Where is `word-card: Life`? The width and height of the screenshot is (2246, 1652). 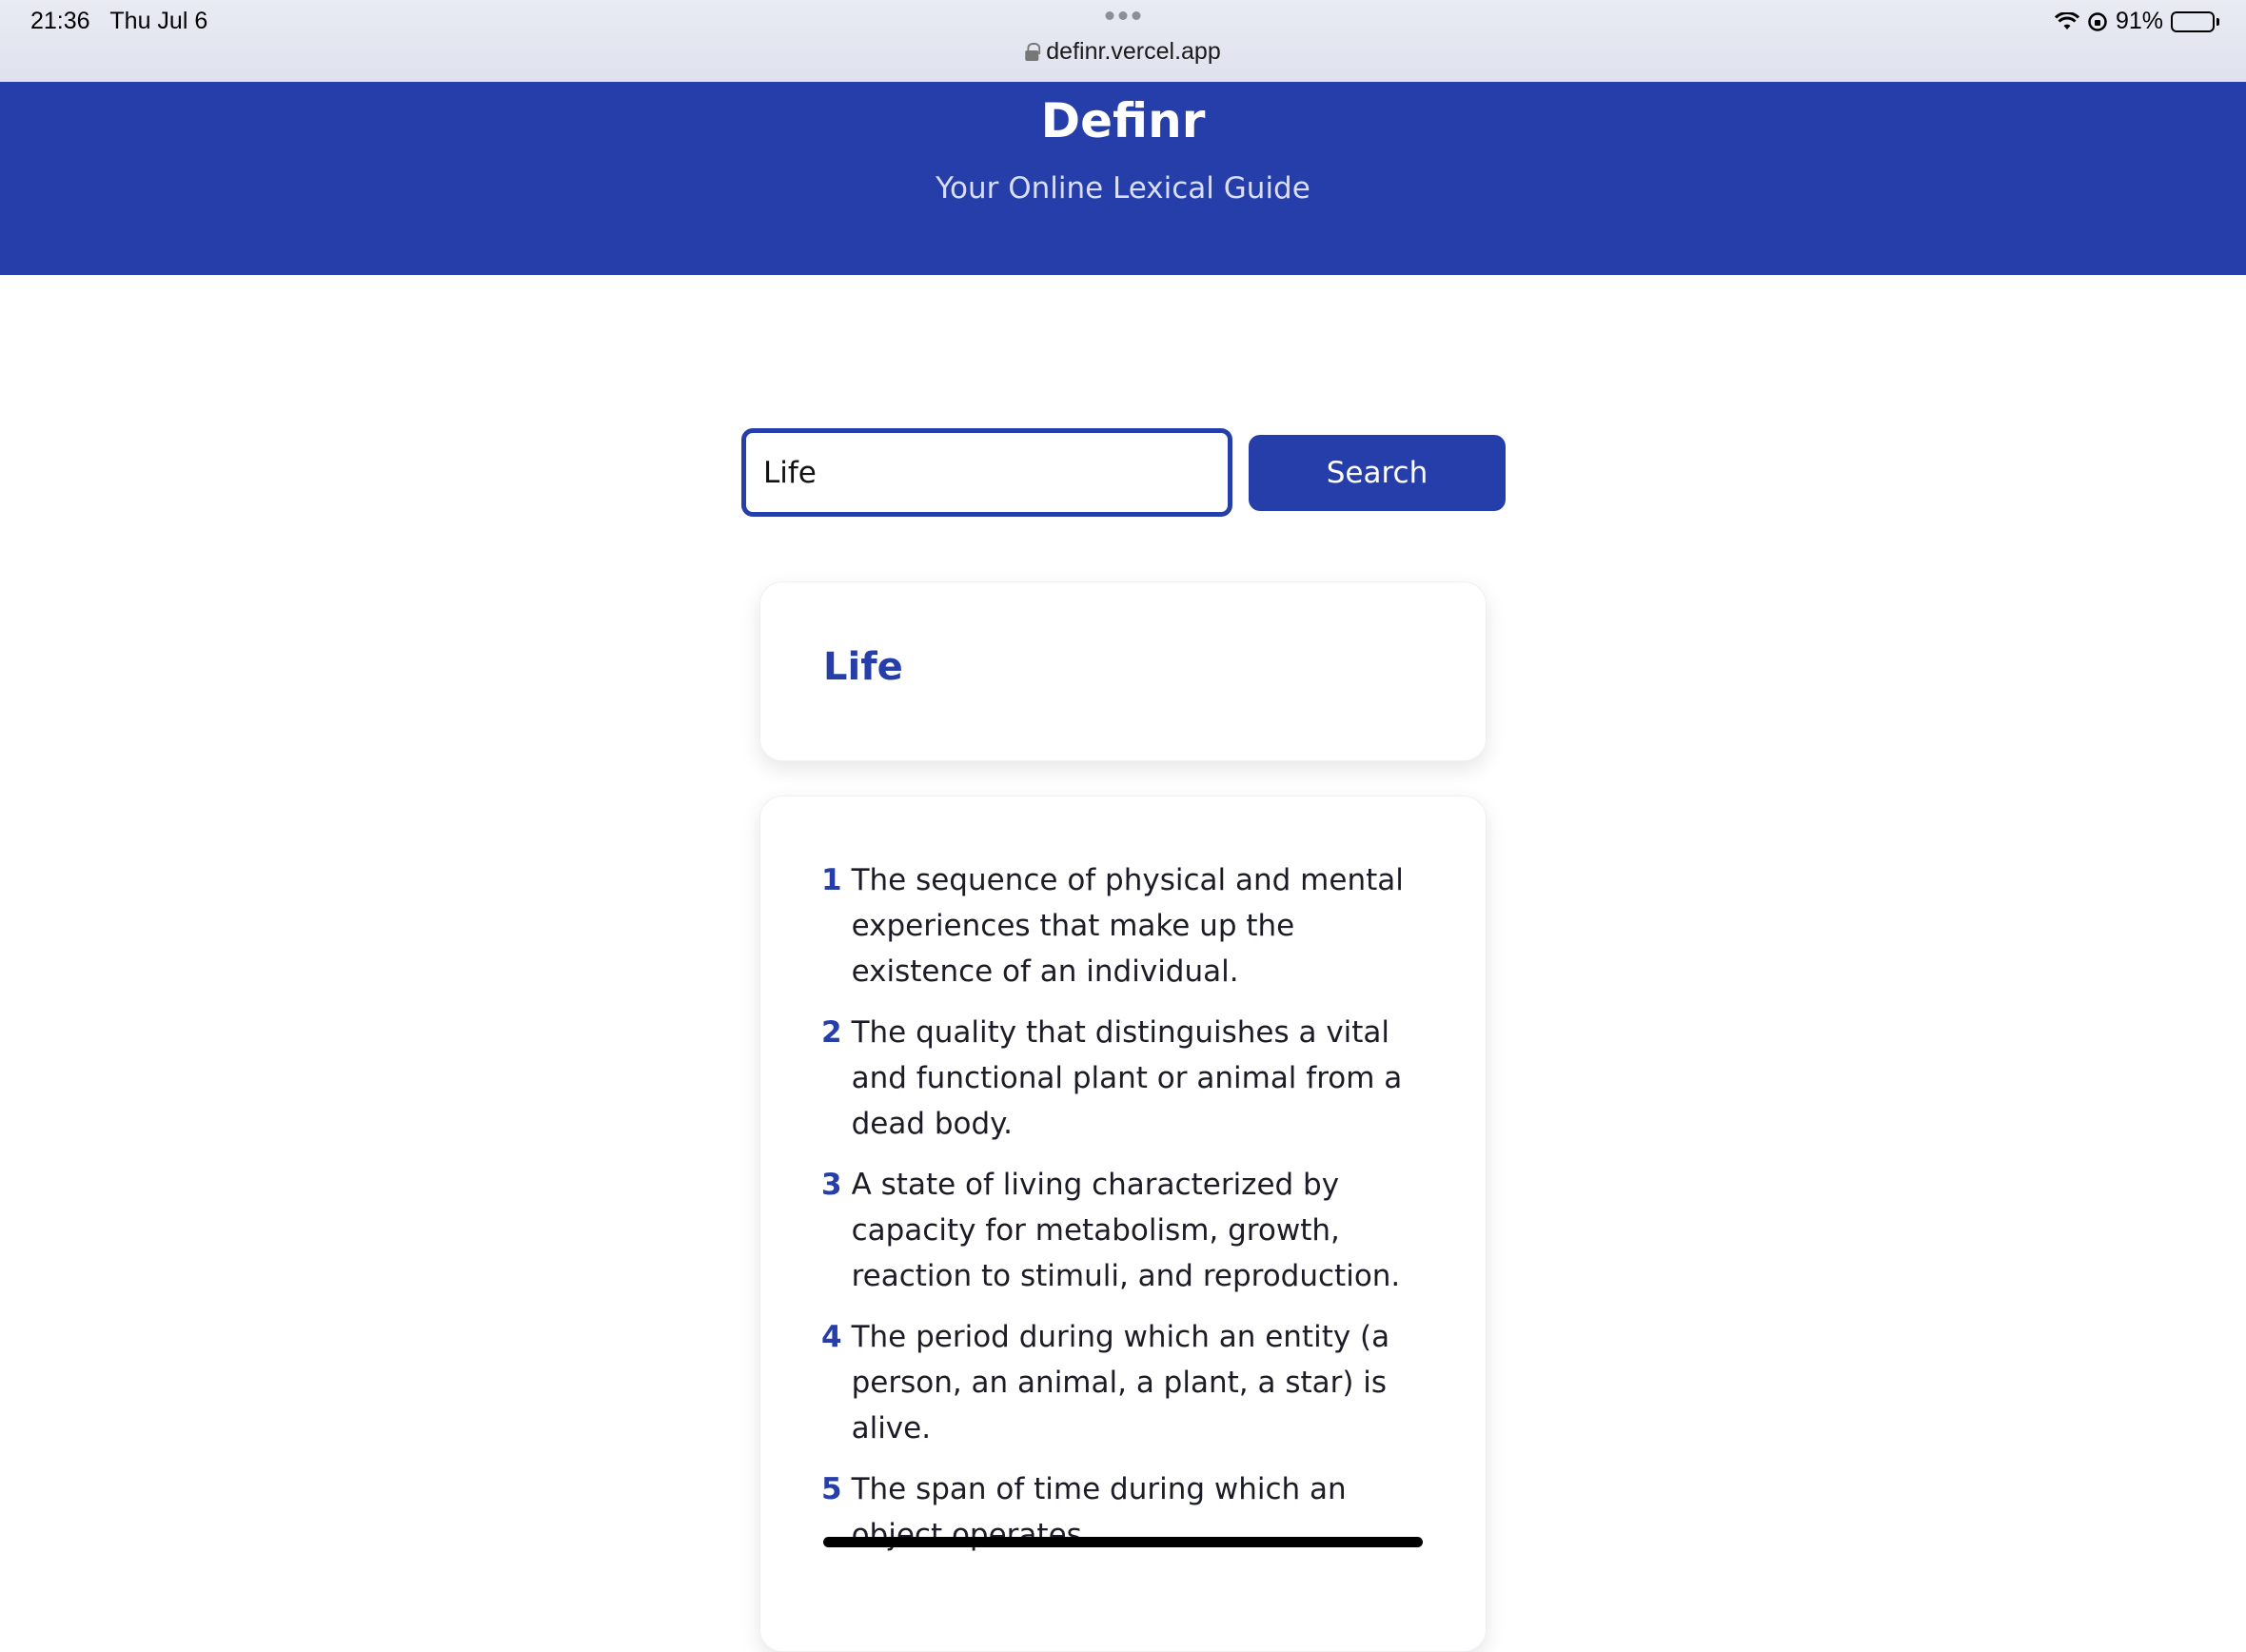
word-card: Life is located at coordinates (1123, 671).